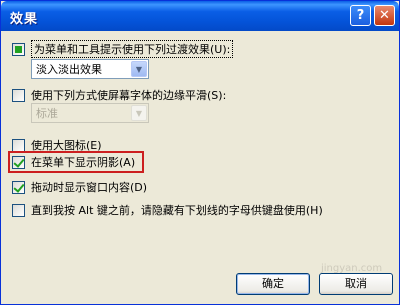 This screenshot has height=305, width=400. What do you see at coordinates (177, 210) in the screenshot?
I see `hide-underline-label: 直到我按 Alt 键之前，请隐藏有下划线的字母供键盘使用(H)` at bounding box center [177, 210].